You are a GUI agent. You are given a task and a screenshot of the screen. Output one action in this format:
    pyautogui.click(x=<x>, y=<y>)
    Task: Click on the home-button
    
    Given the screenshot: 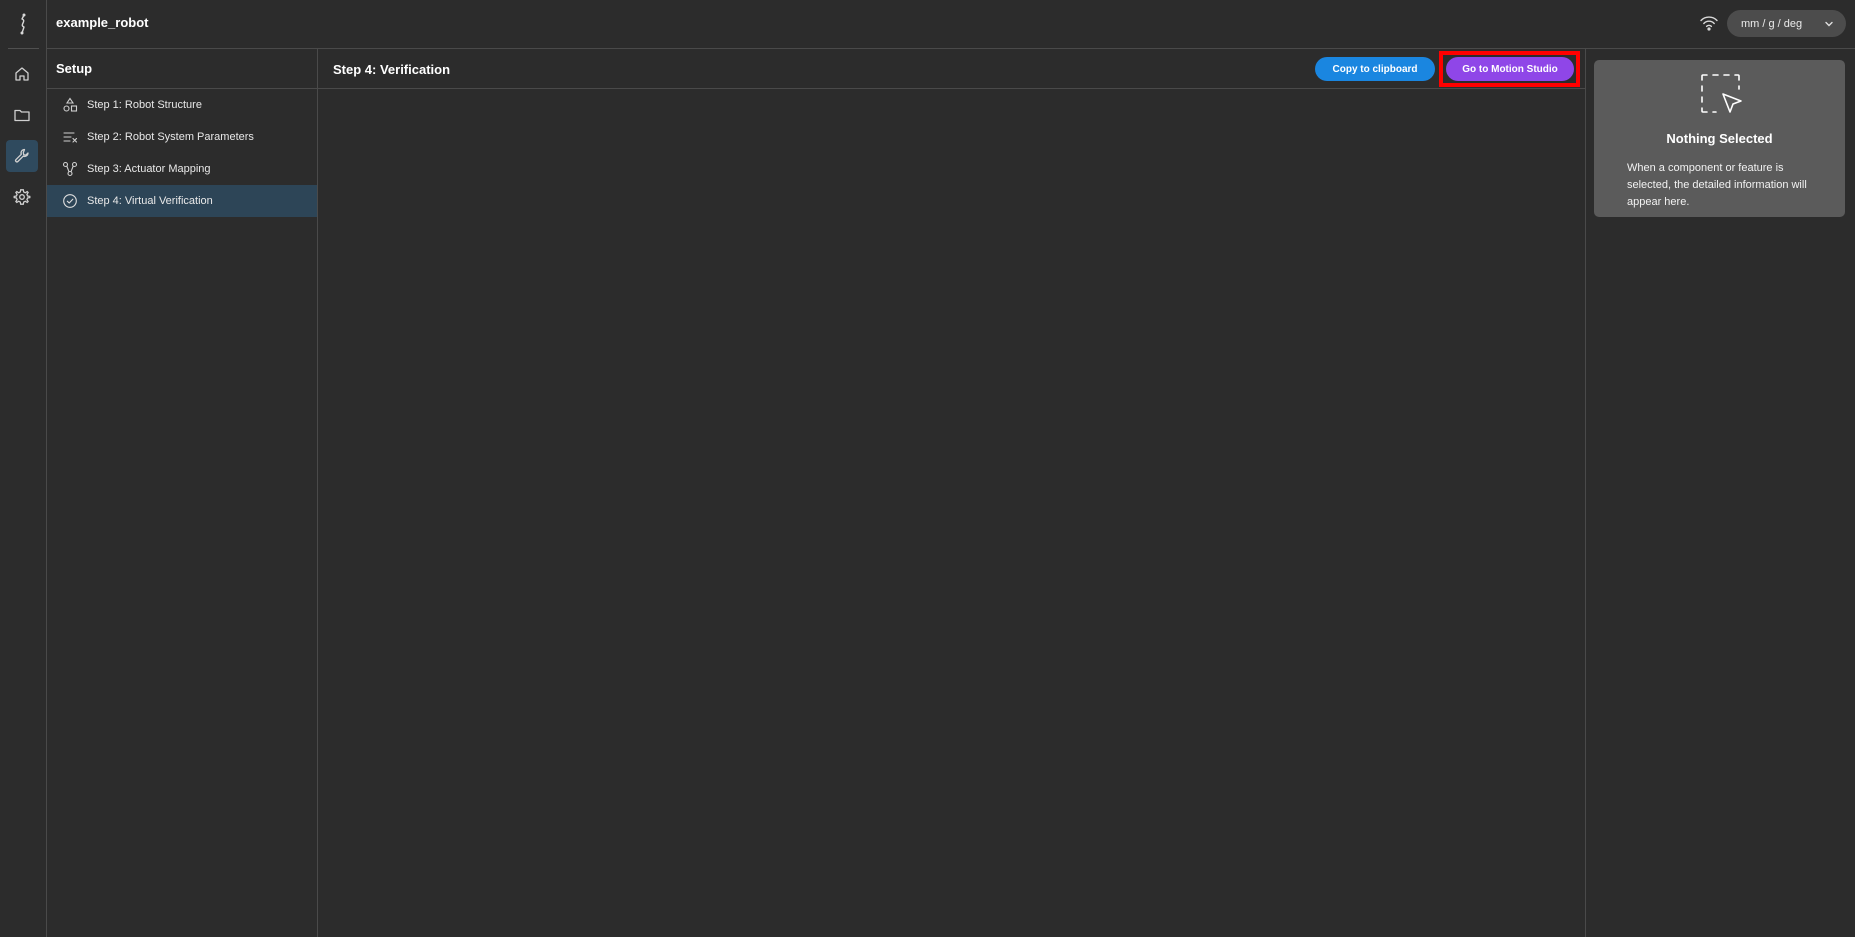 What is the action you would take?
    pyautogui.click(x=22, y=74)
    